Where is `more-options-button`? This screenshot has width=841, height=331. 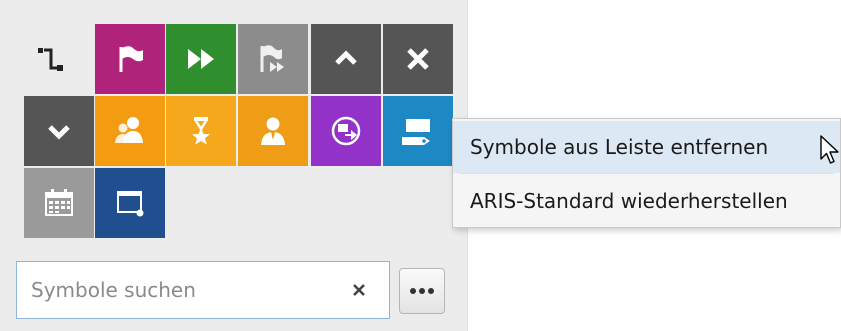 more-options-button is located at coordinates (422, 291).